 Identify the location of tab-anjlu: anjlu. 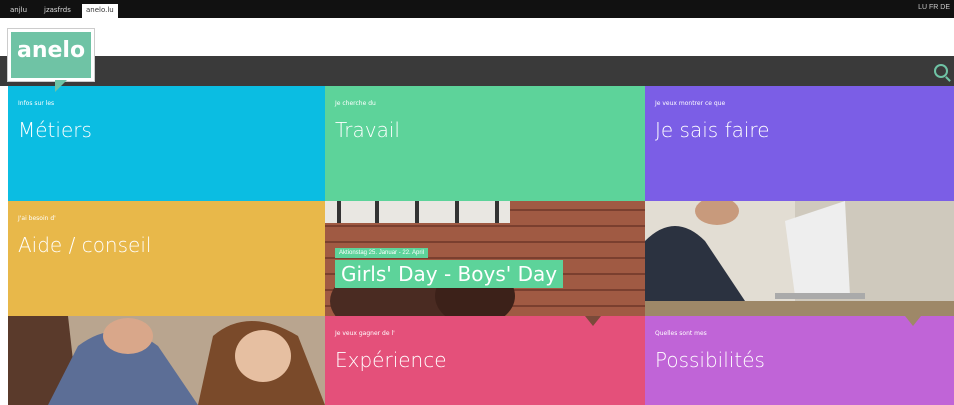
(18, 11).